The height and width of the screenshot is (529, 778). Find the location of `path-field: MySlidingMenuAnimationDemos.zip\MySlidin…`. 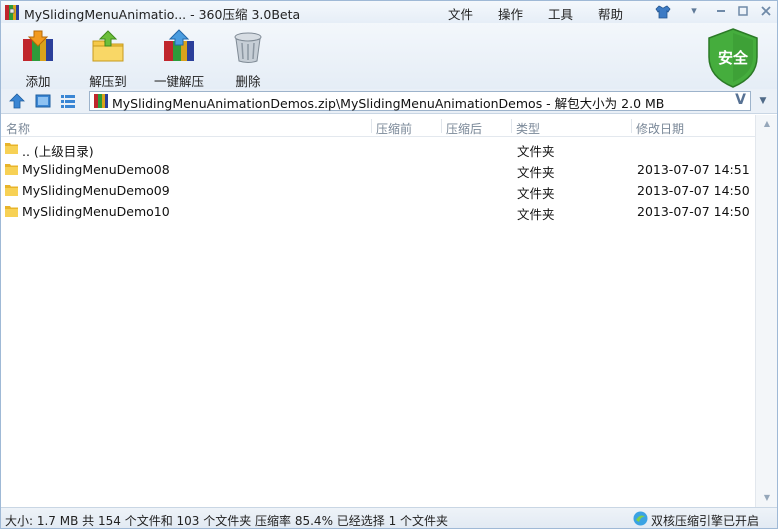

path-field: MySlidingMenuAnimationDemos.zip\MySlidin… is located at coordinates (420, 101).